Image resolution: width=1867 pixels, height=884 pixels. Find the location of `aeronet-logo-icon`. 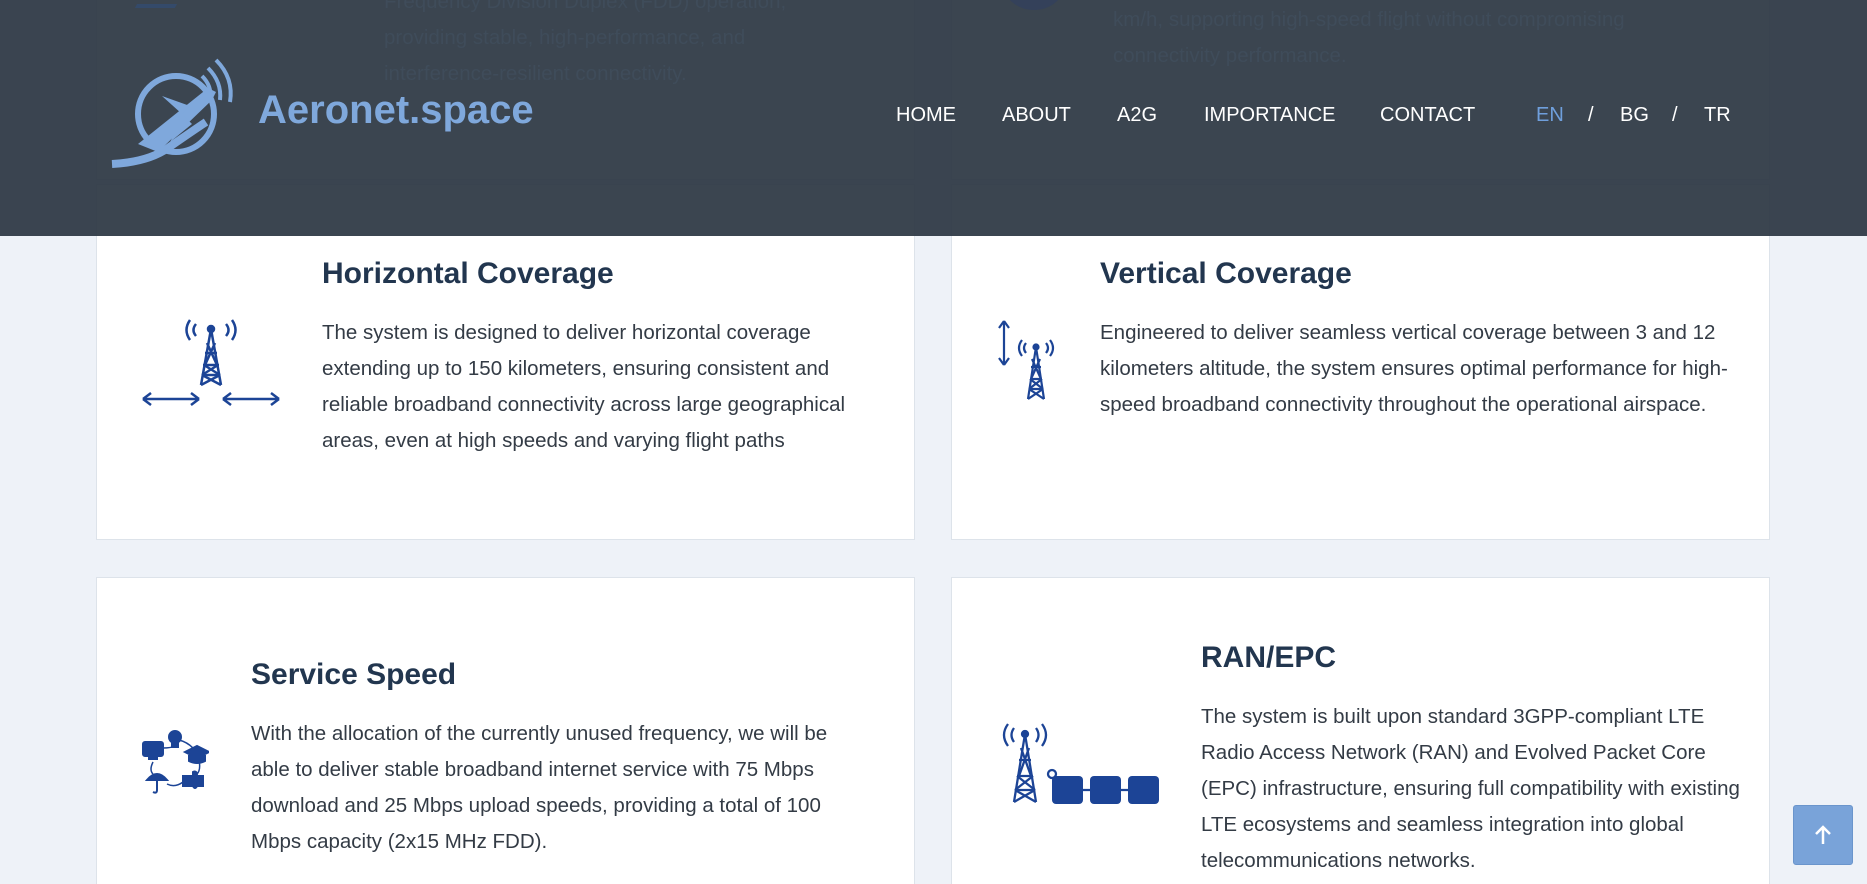

aeronet-logo-icon is located at coordinates (183, 112).